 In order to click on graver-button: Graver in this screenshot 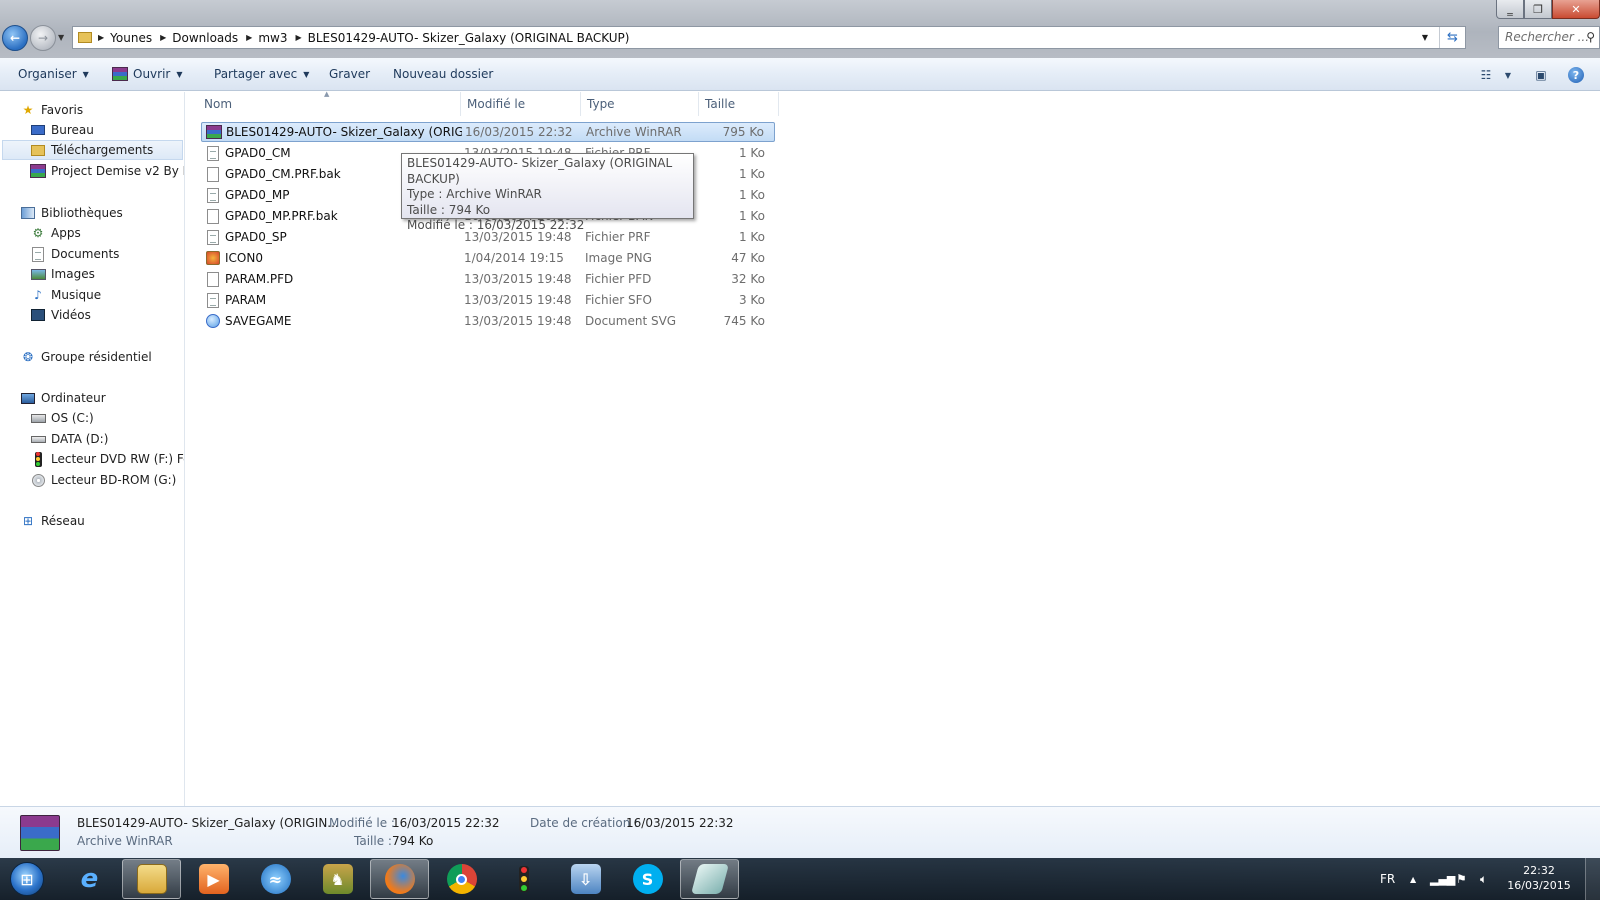, I will do `click(349, 74)`.